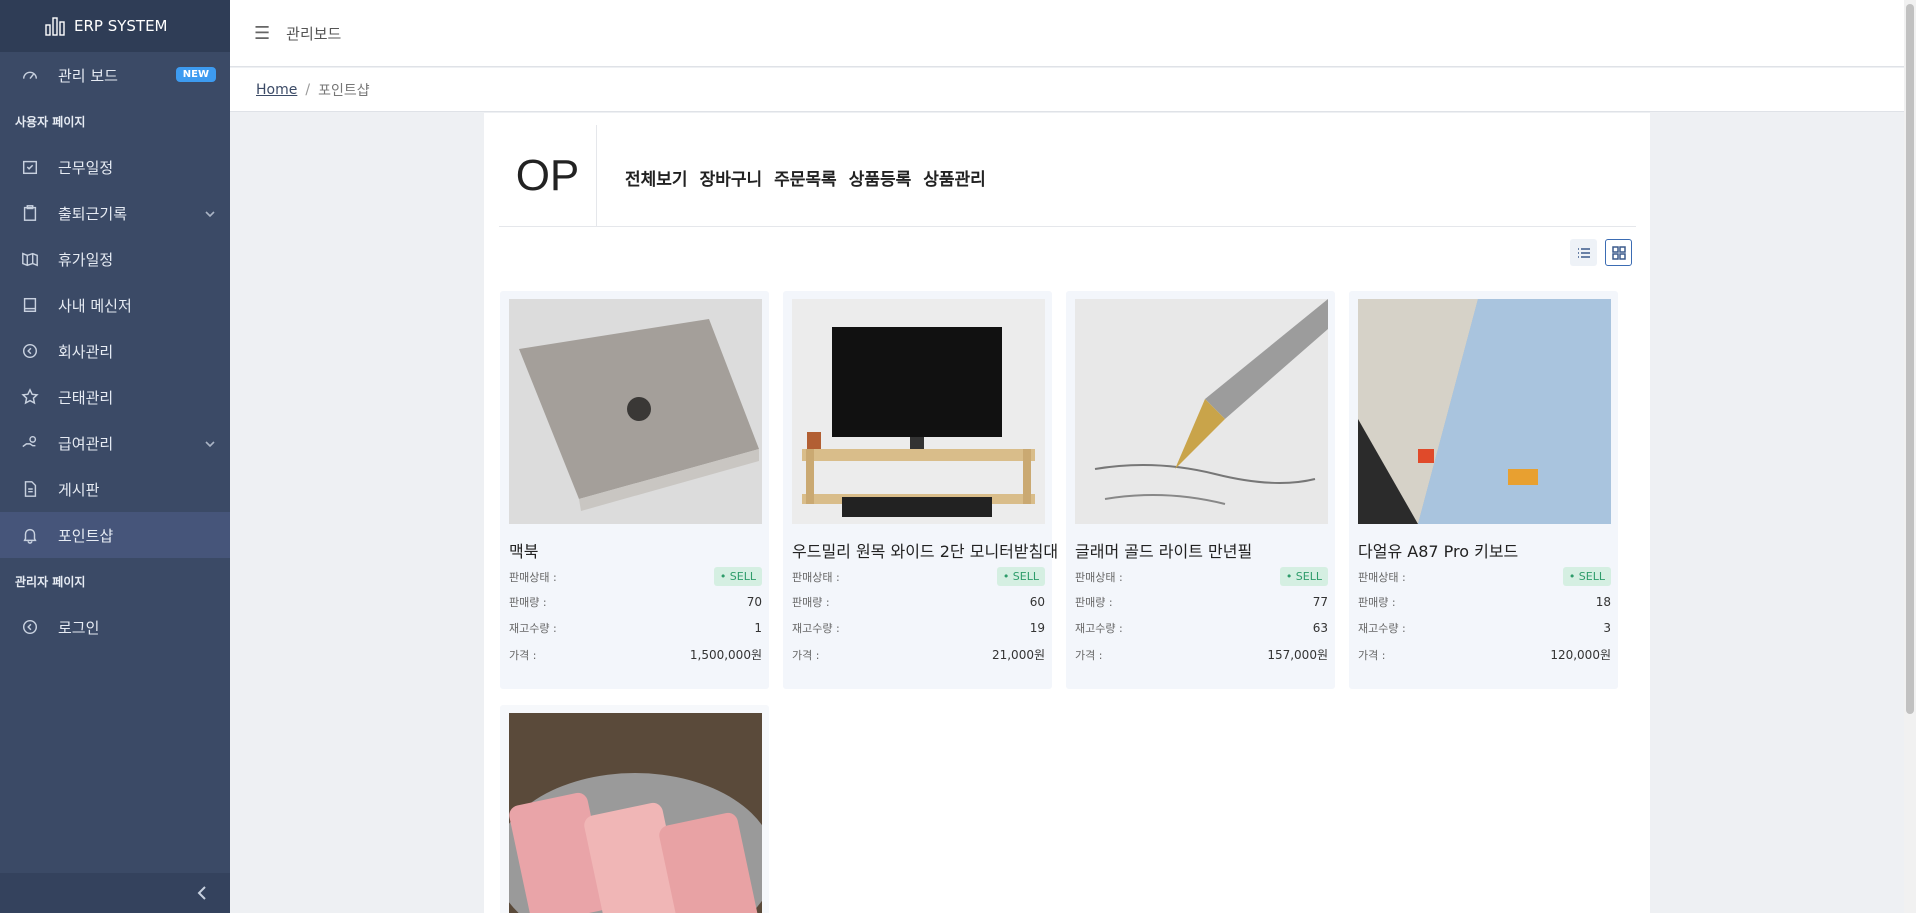 This screenshot has width=1916, height=913. I want to click on nav-cart: 장바구니, so click(731, 177).